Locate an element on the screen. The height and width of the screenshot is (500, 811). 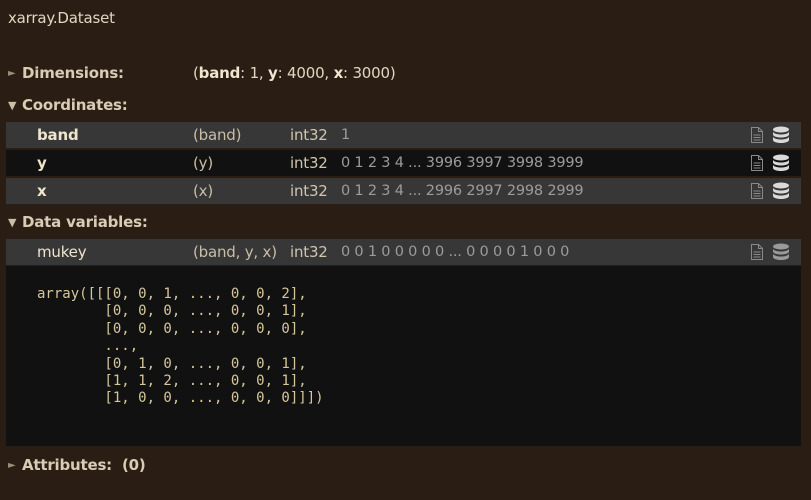
data-variables-toggle: ▼ Data variables: is located at coordinates (78, 222).